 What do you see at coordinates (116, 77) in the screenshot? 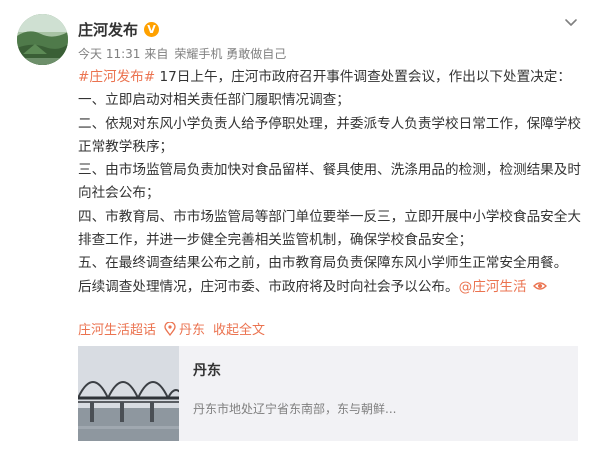
I see `topic-link: #庄河发布#` at bounding box center [116, 77].